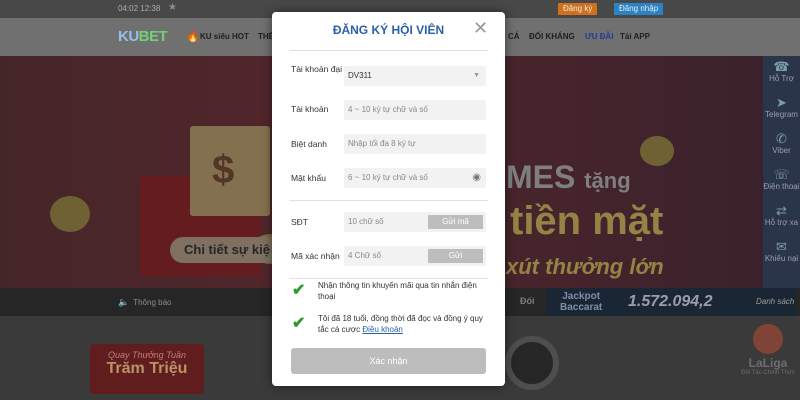  What do you see at coordinates (225, 250) in the screenshot?
I see `event-detail-button: Chi tiết sự kiệ` at bounding box center [225, 250].